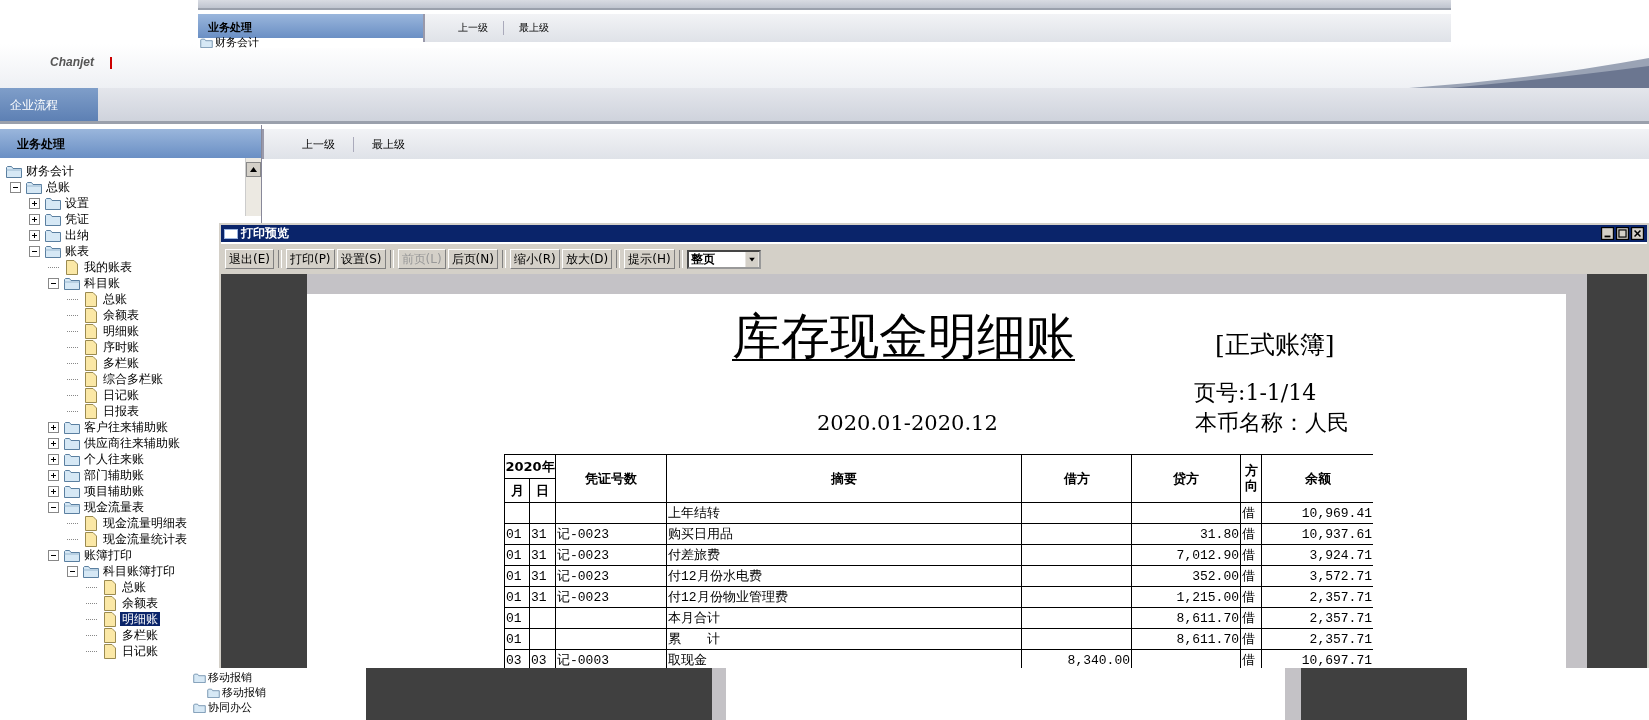 The width and height of the screenshot is (1649, 720). I want to click on tree-item: 账表, so click(77, 251).